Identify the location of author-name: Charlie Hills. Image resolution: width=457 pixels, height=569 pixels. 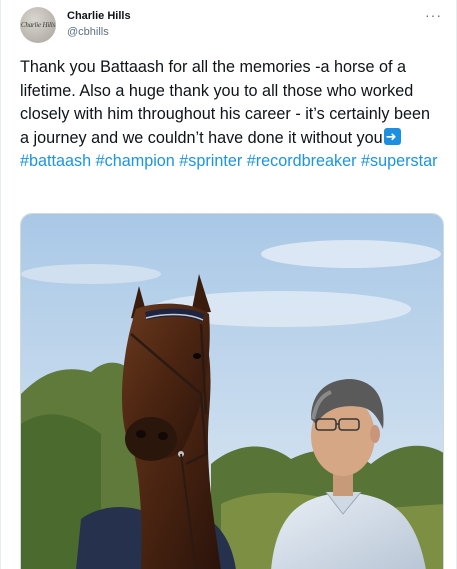
(99, 16).